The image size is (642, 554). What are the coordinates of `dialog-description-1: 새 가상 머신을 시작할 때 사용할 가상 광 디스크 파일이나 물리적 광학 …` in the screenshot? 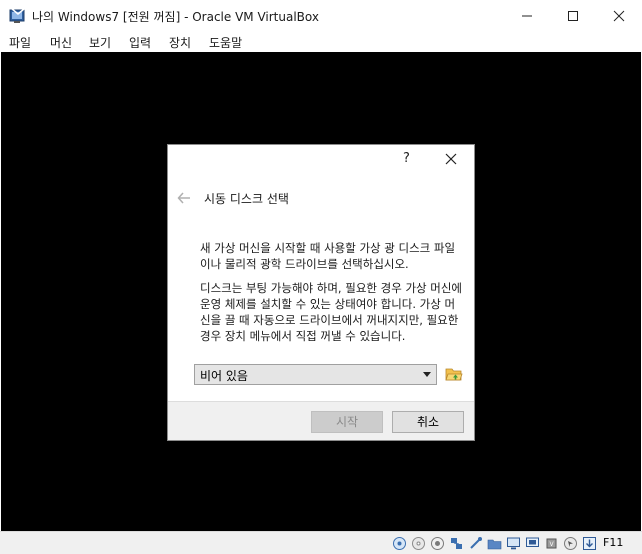 It's located at (328, 256).